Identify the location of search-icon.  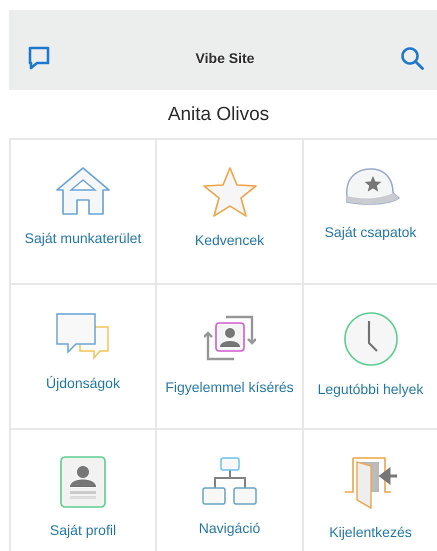
(411, 58).